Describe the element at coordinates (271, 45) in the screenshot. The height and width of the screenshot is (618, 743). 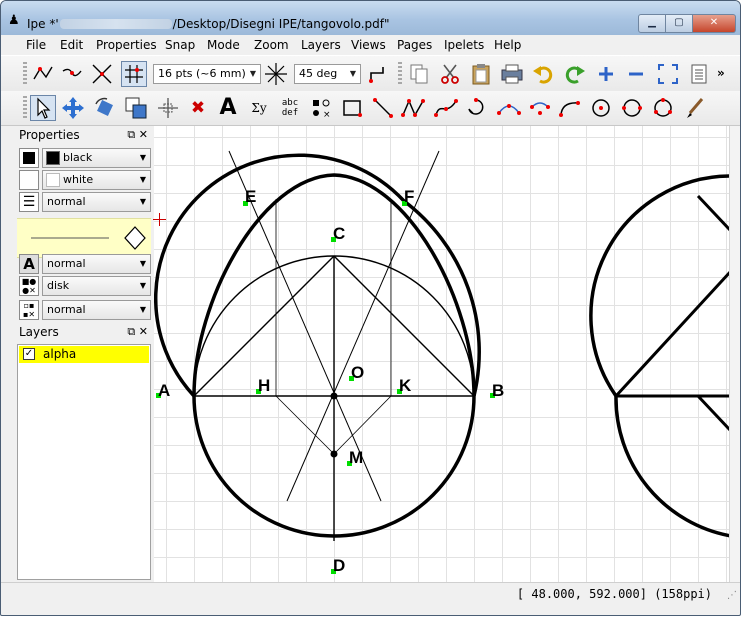
I see `menu-zoom: Zoom` at that location.